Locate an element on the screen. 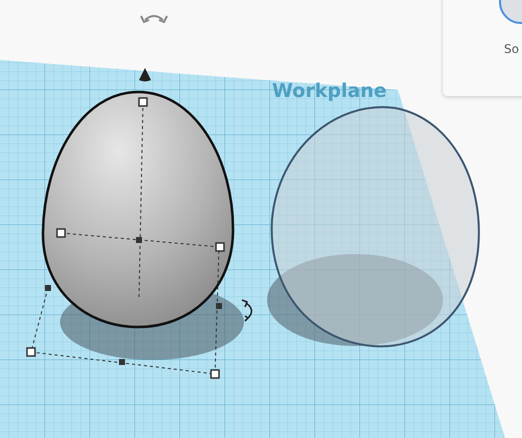 Image resolution: width=522 pixels, height=438 pixels. rotate-arrow-icon is located at coordinates (247, 310).